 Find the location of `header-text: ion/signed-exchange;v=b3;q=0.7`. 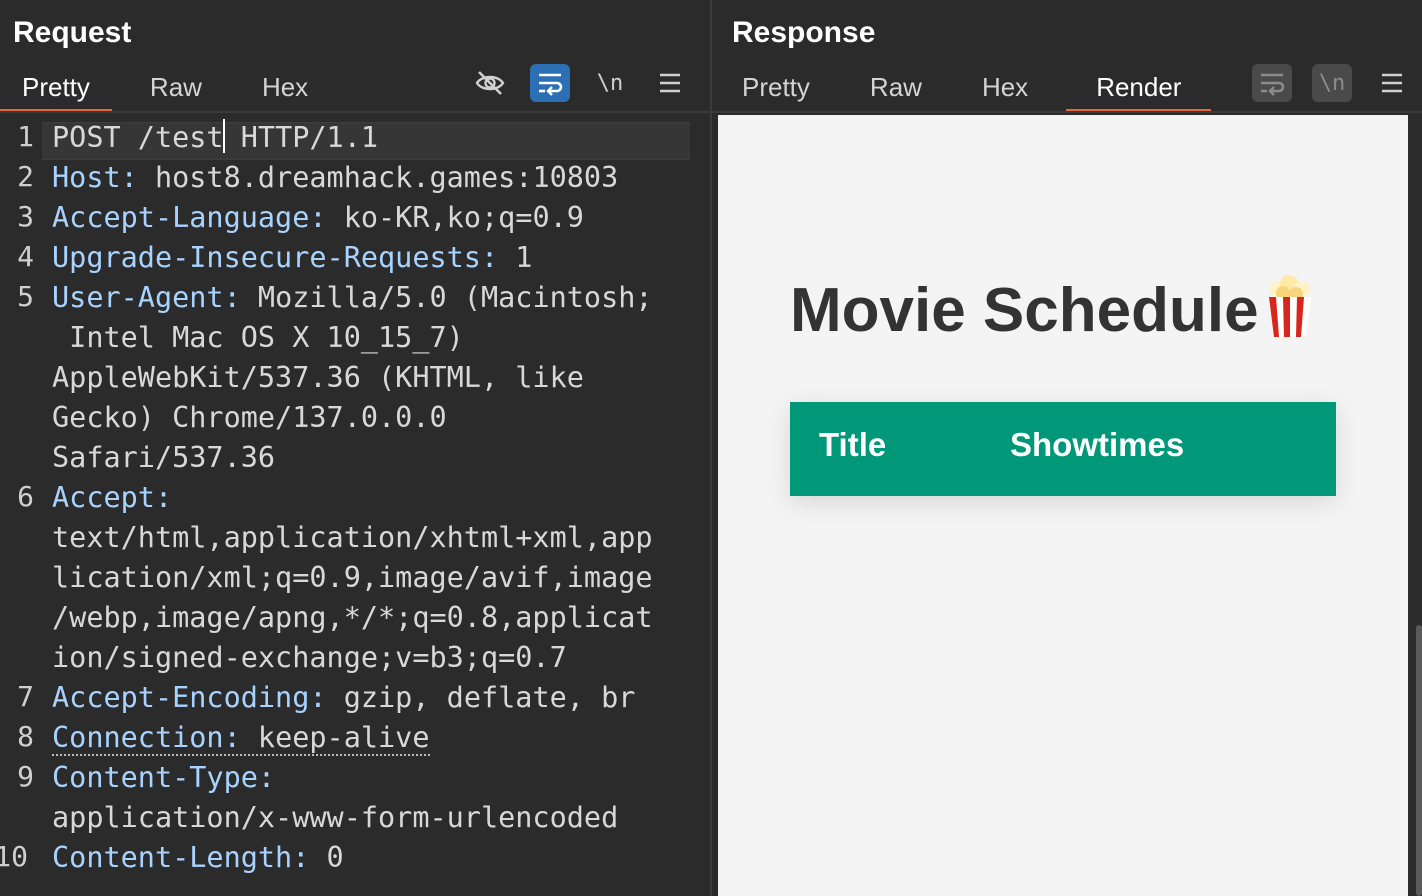

header-text: ion/signed-exchange;v=b3;q=0.7 is located at coordinates (309, 657).